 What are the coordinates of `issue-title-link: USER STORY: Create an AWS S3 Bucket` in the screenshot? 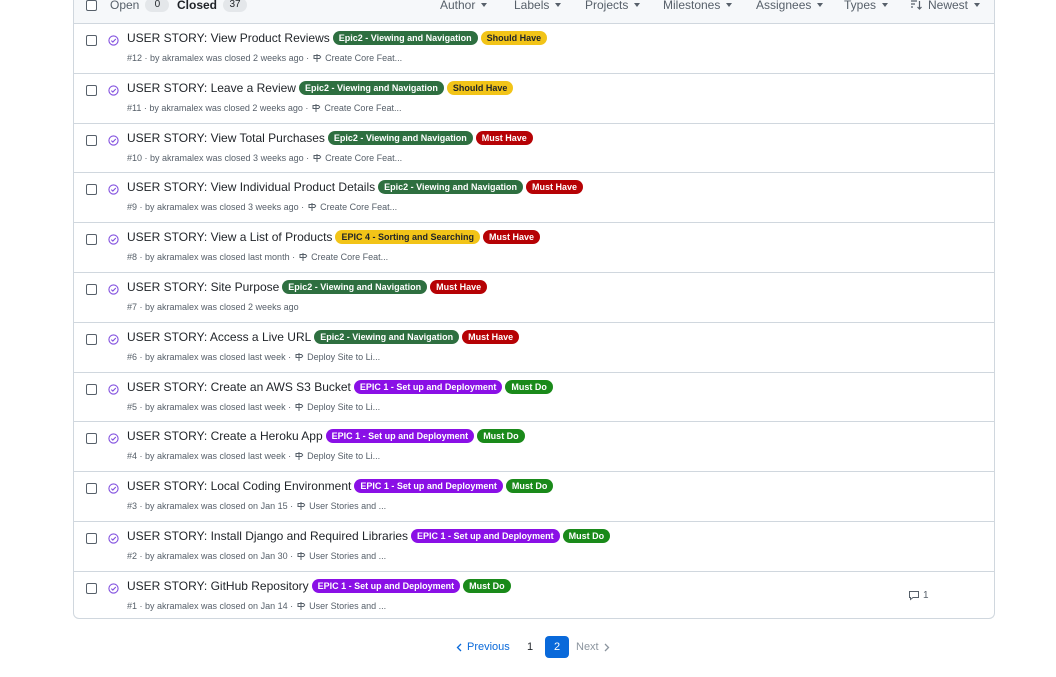 It's located at (239, 387).